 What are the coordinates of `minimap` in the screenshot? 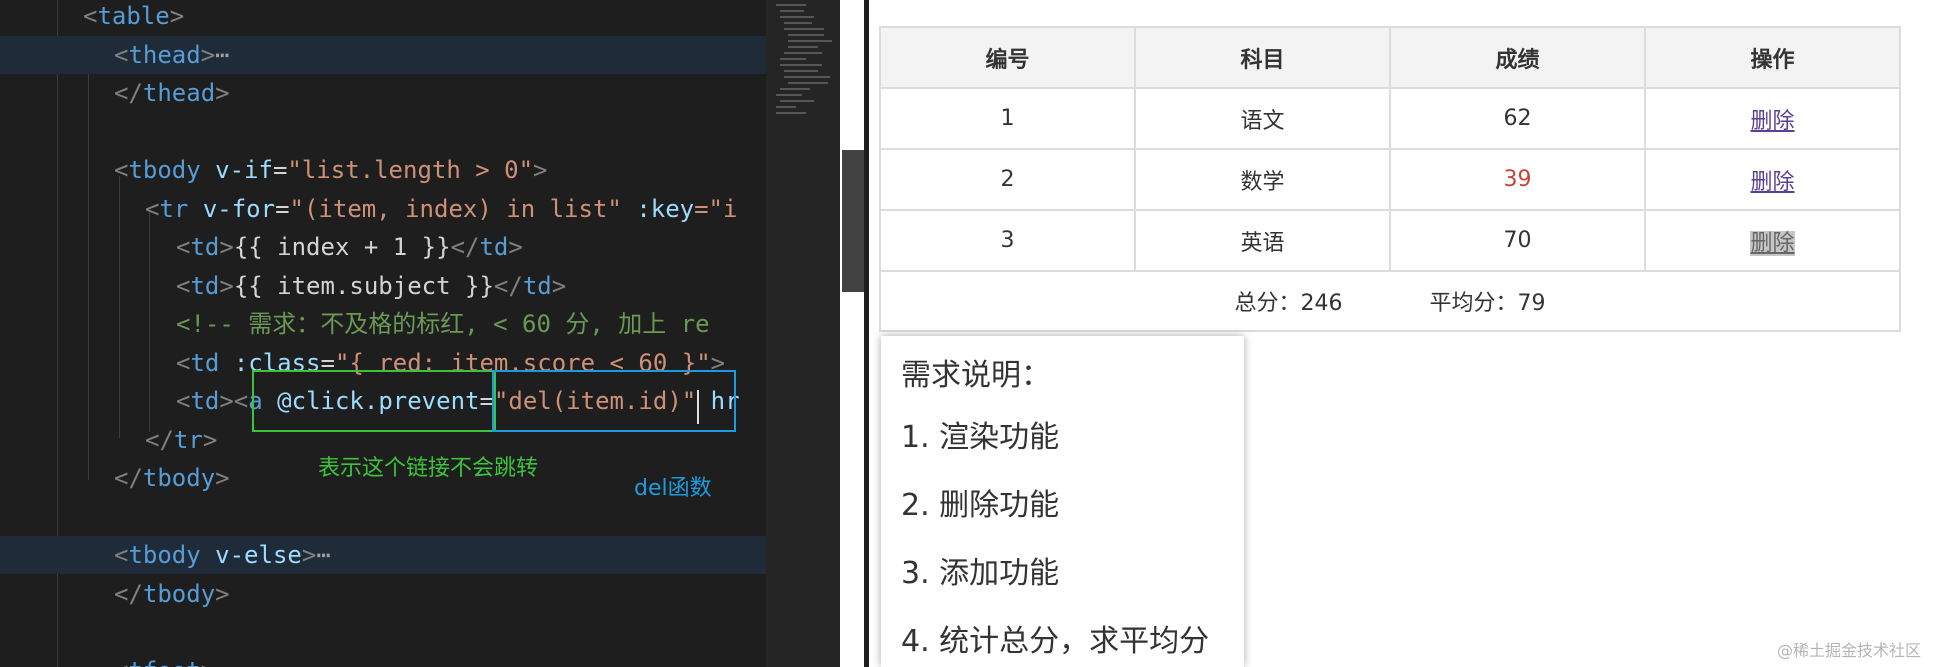 It's located at (803, 333).